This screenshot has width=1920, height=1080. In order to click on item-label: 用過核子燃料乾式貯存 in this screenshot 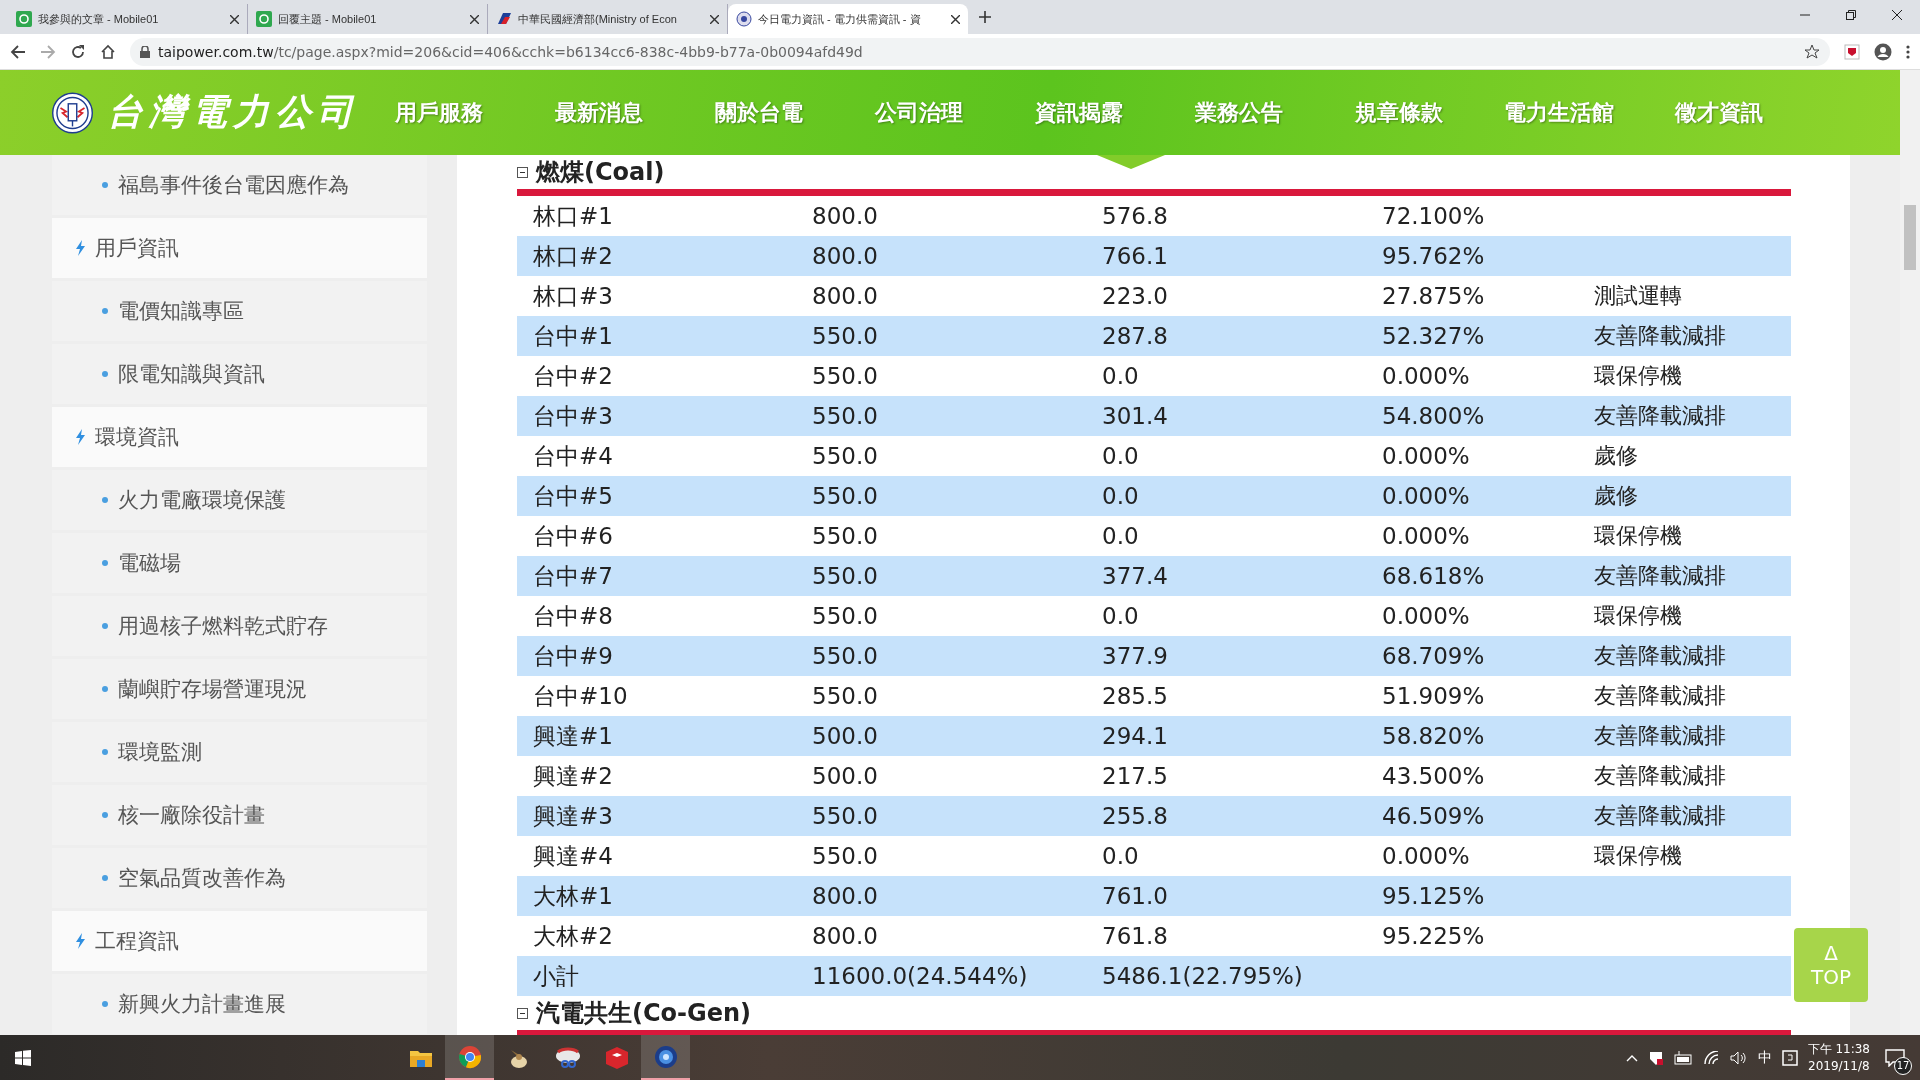, I will do `click(223, 626)`.